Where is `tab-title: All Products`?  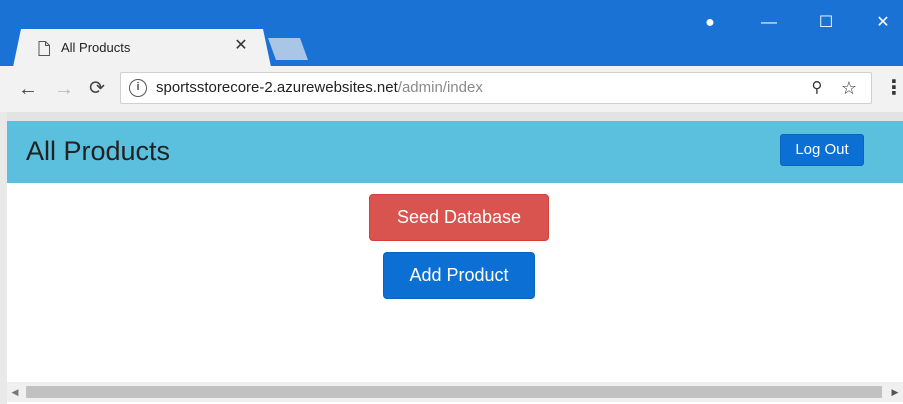 tab-title: All Products is located at coordinates (96, 47).